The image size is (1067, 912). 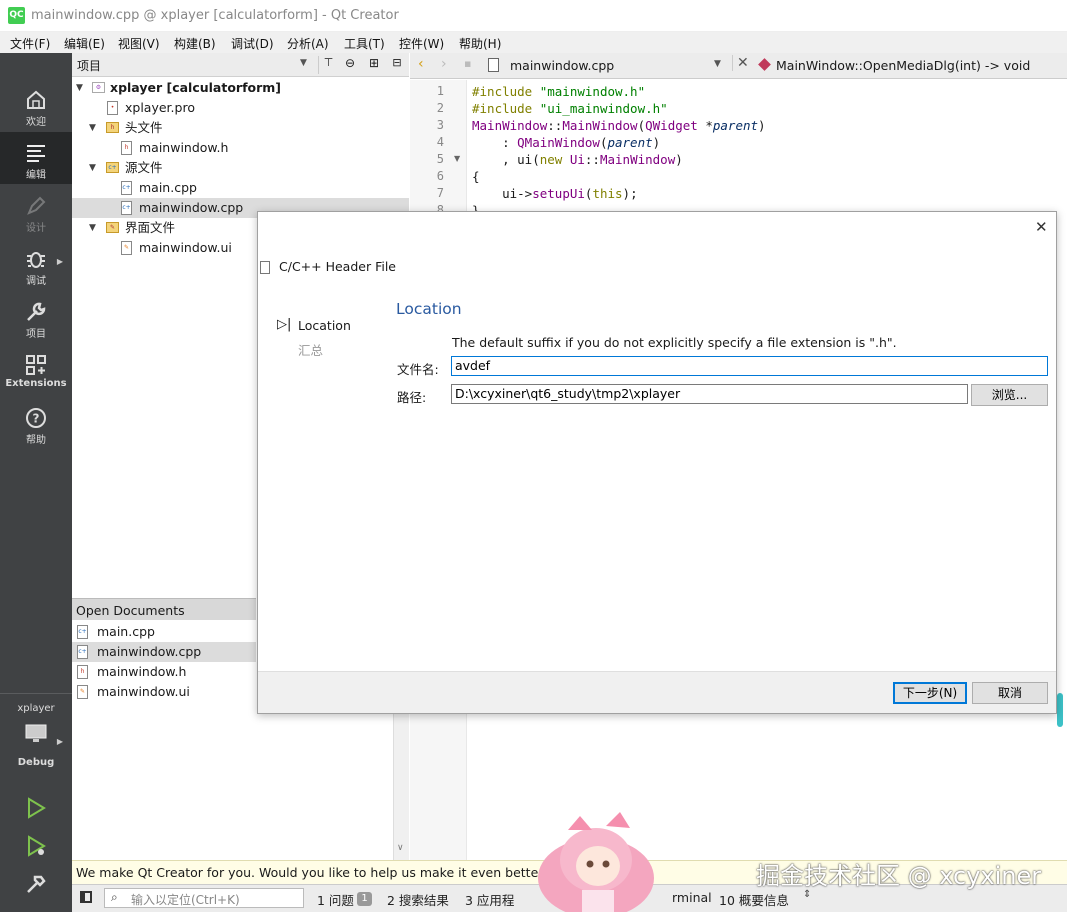 I want to click on menu-edit: 编辑(E), so click(x=84, y=43).